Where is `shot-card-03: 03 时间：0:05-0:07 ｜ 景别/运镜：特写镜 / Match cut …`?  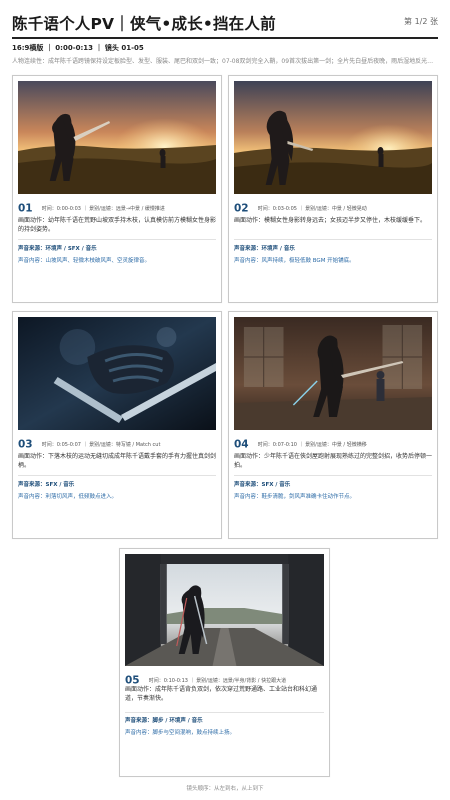
shot-card-03: 03 时间：0:05-0:07 ｜ 景别/运镜：特写镜 / Match cut … is located at coordinates (117, 425).